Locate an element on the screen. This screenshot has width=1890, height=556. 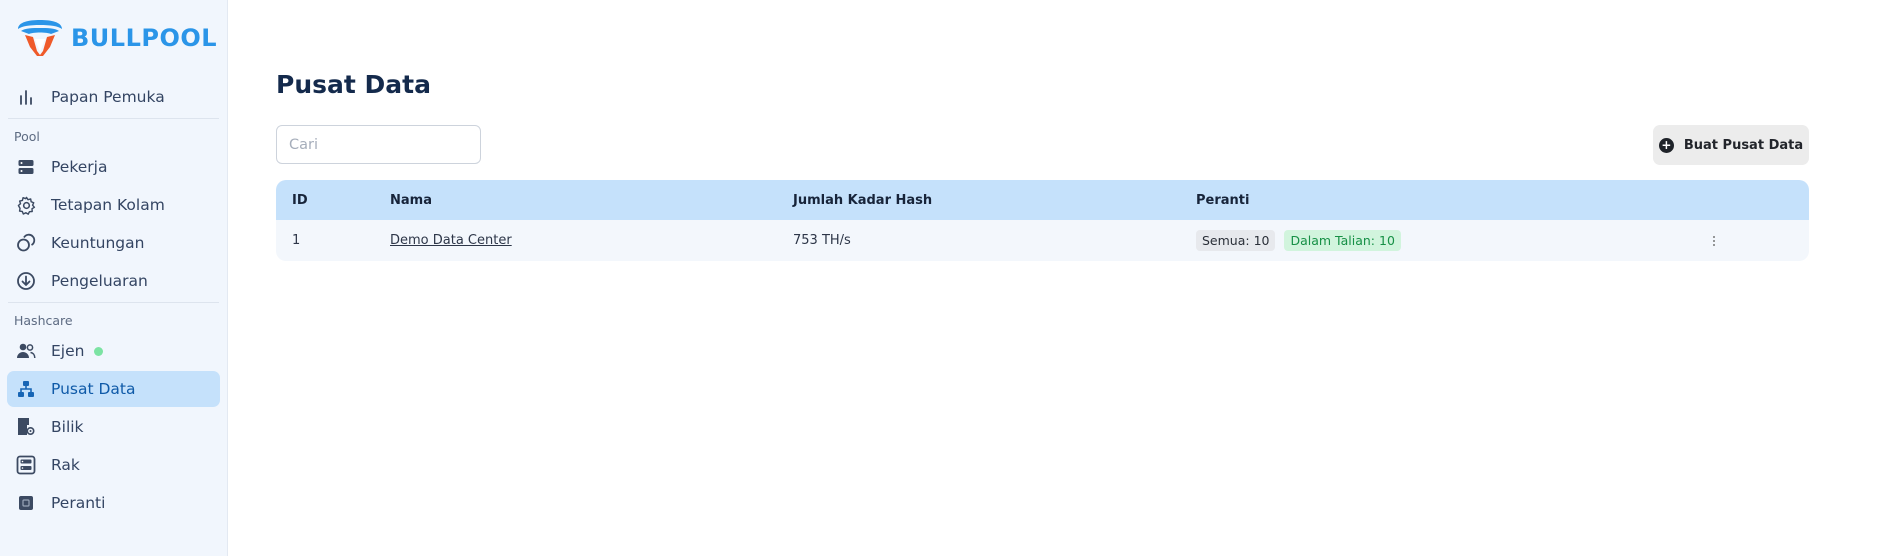
sidebar-item-label: Pusat Data is located at coordinates (93, 389).